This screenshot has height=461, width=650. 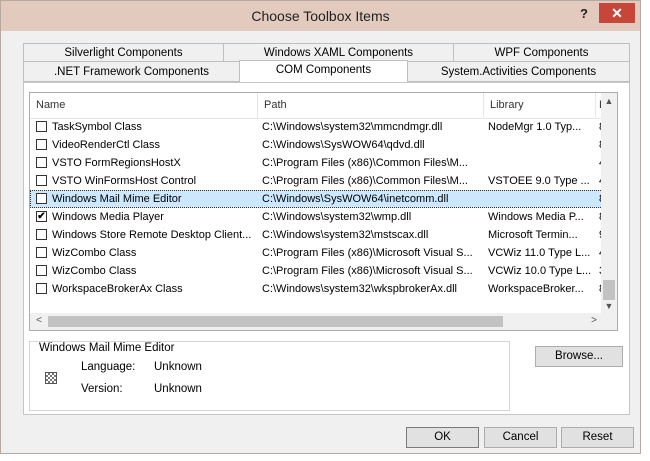 What do you see at coordinates (337, 217) in the screenshot?
I see `row-path: C:\Windows\system32\wmp.dll` at bounding box center [337, 217].